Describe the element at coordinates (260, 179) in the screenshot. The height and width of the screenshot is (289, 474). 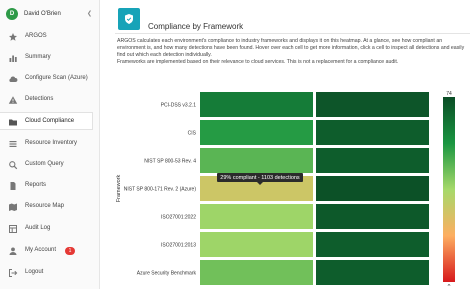
I see `cell-tooltip: 29% compliant - 1103 detections` at that location.